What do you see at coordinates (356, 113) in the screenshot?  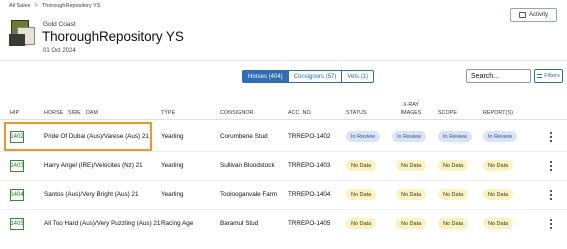 I see `col-status: STATUS` at bounding box center [356, 113].